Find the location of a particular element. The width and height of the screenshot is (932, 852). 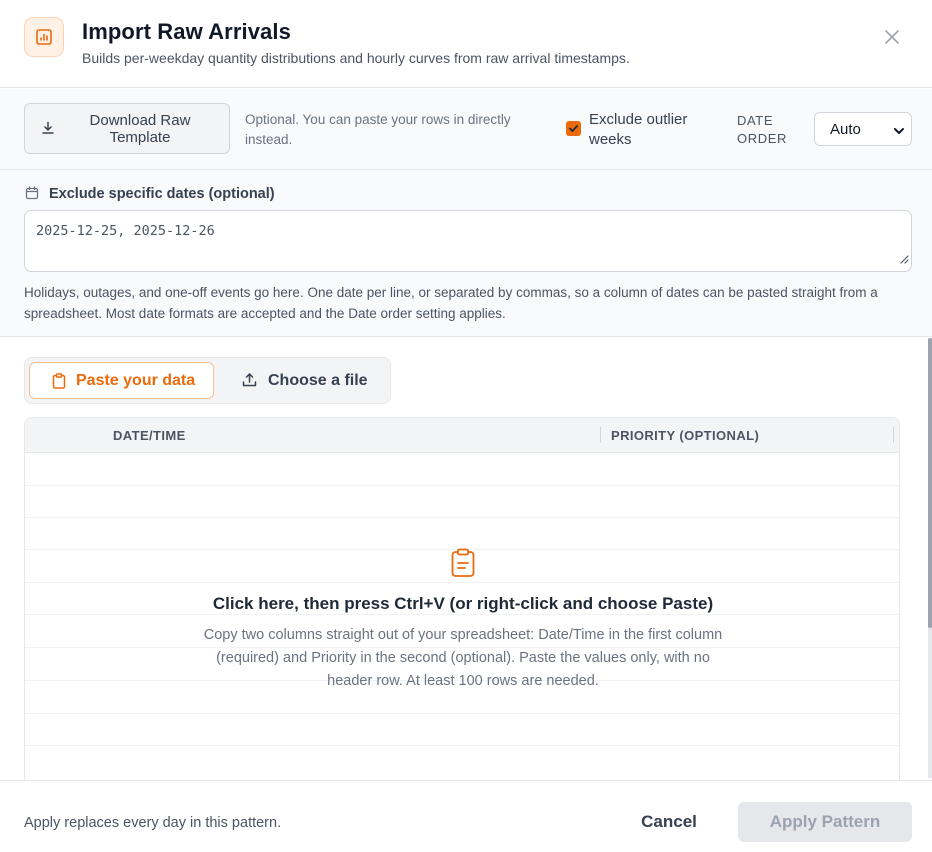

column-header-datetime: DATE/TIME is located at coordinates (149, 435).